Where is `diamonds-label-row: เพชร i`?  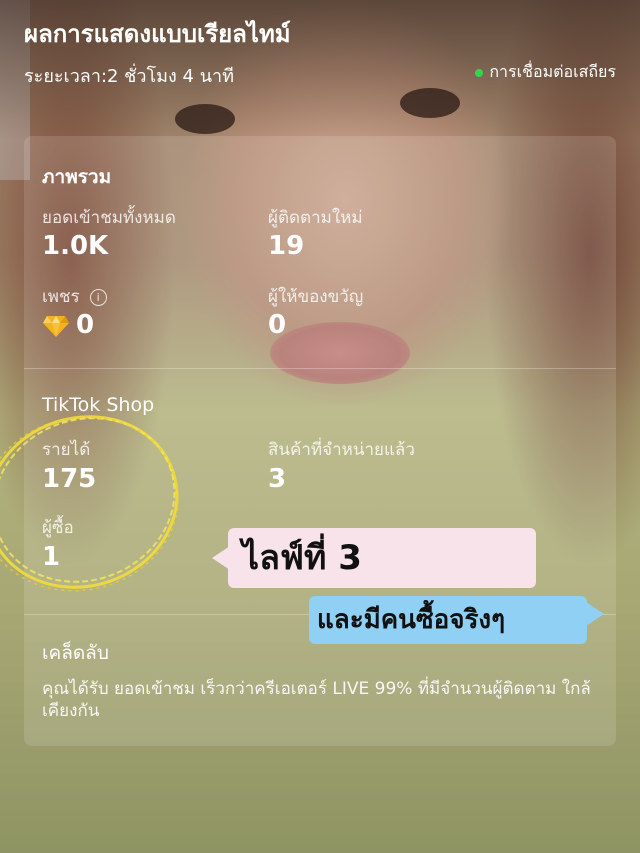
diamonds-label-row: เพชร i is located at coordinates (74, 296).